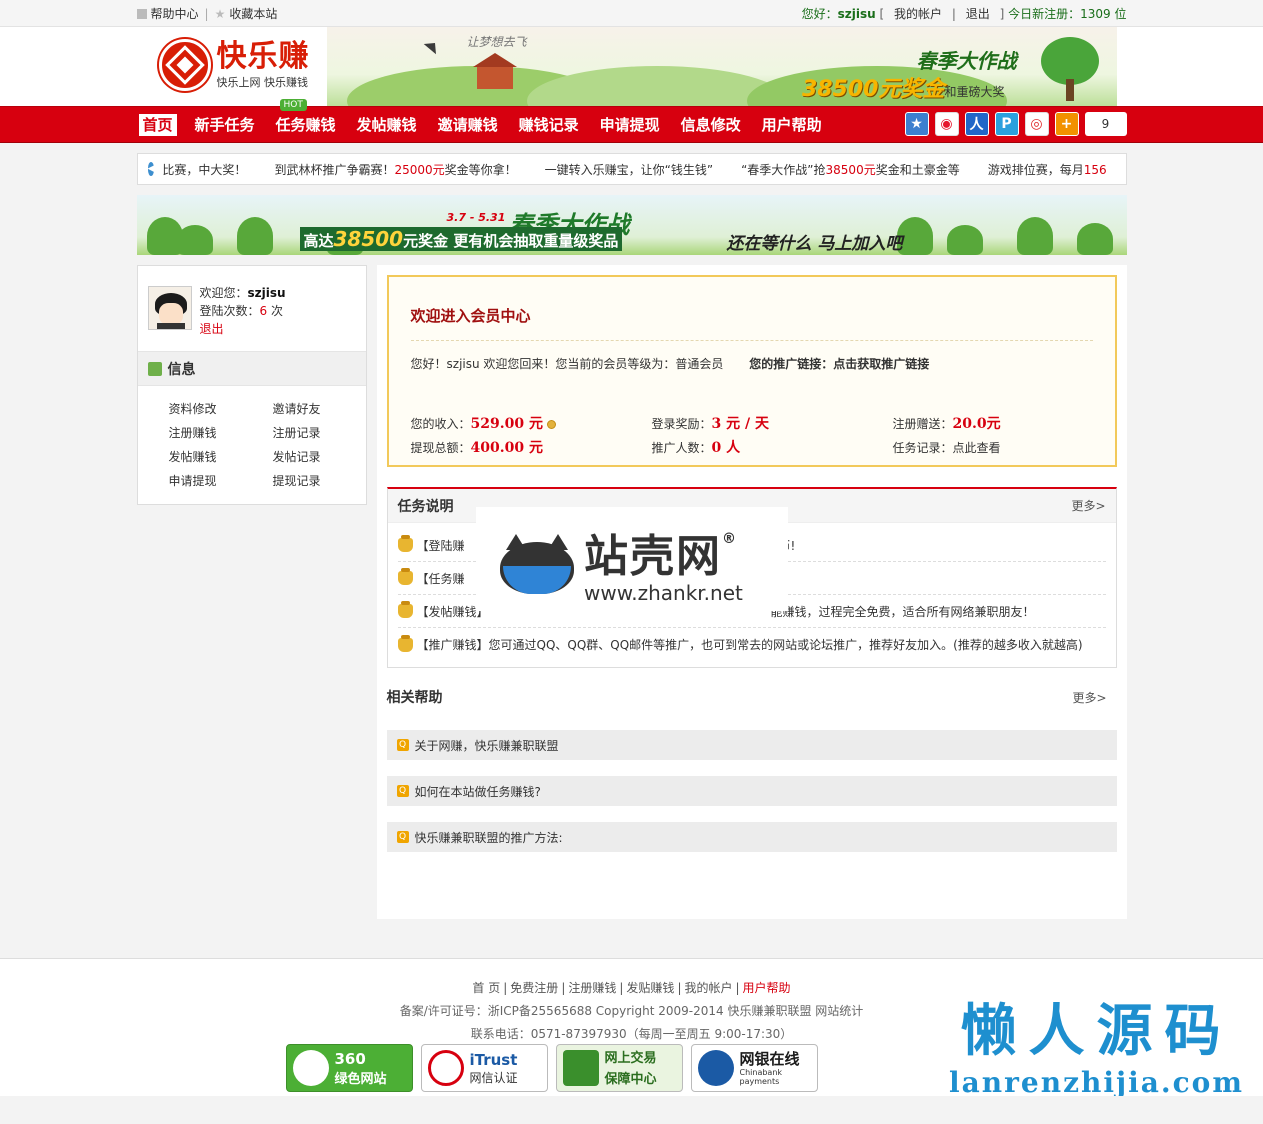 Image resolution: width=1263 pixels, height=1124 pixels. I want to click on top-username: szjisu, so click(856, 14).